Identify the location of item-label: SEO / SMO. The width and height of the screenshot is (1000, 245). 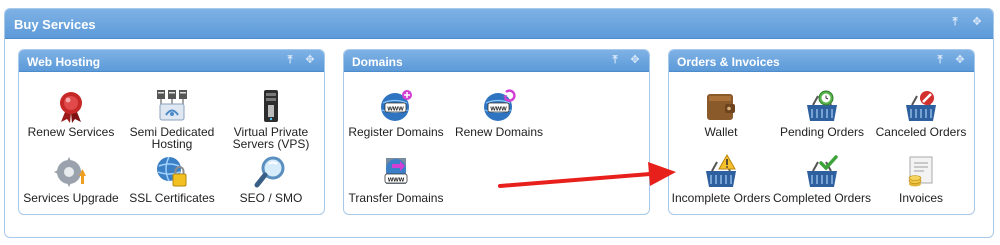
(271, 198).